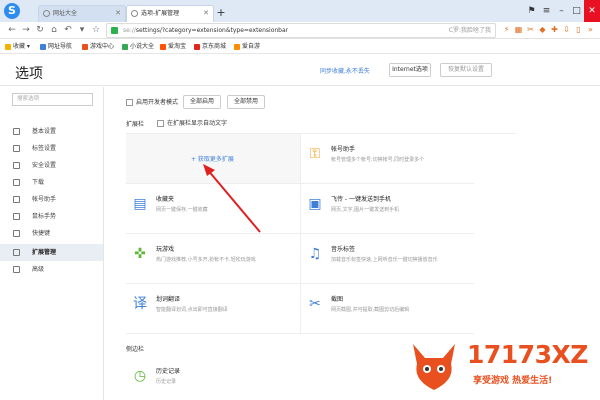 The image size is (600, 400). Describe the element at coordinates (51, 233) in the screenshot. I see `sidebar-item-shortcuts: 快捷键` at that location.